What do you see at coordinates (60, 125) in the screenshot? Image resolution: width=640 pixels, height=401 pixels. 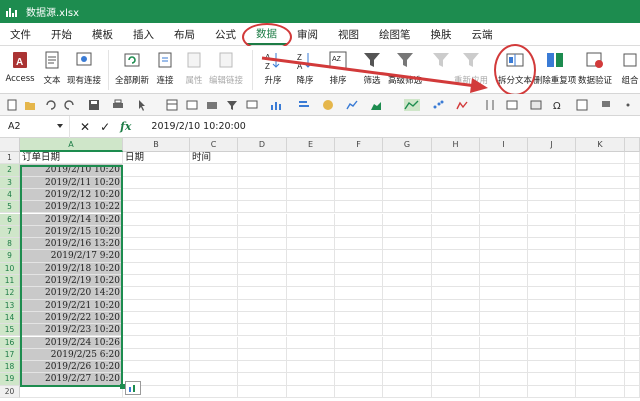 I see `chevron-down-icon` at bounding box center [60, 125].